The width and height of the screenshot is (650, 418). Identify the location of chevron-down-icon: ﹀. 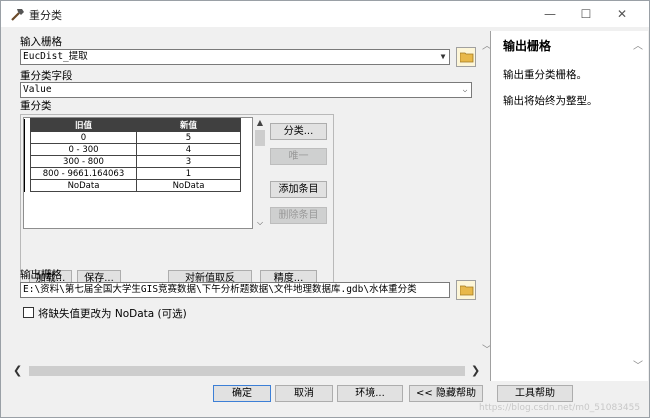
(638, 364).